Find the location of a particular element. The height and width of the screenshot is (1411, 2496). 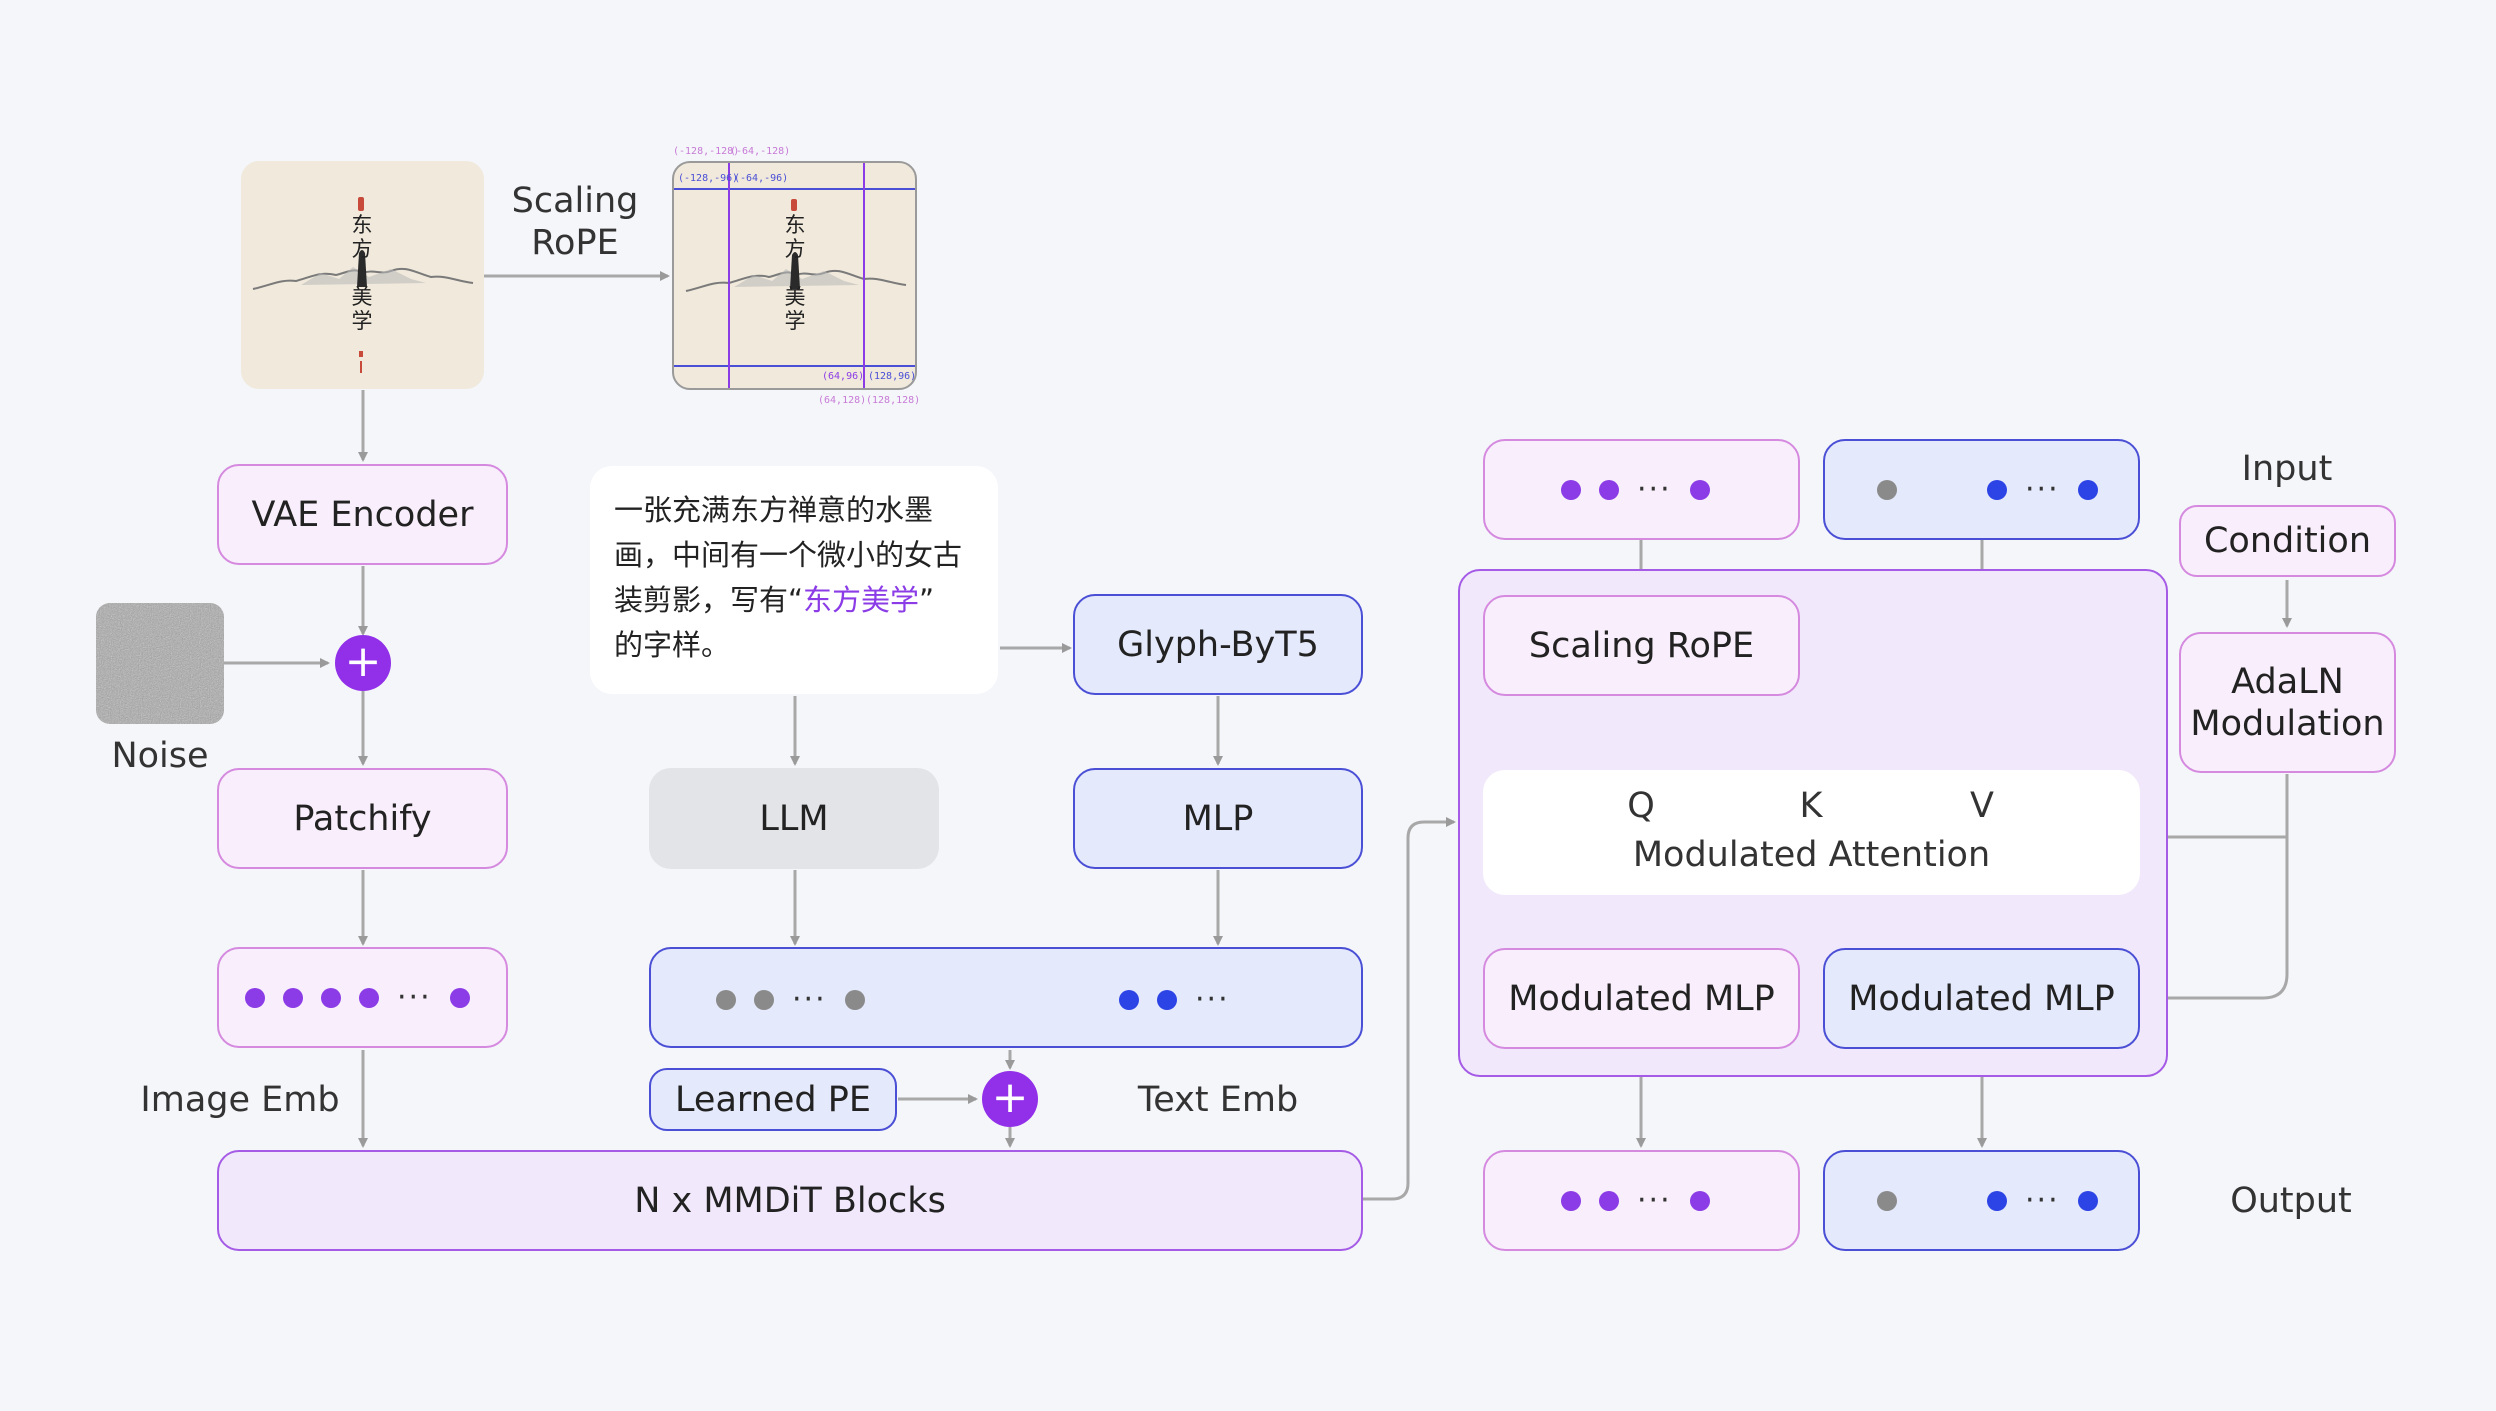

scaling-rope-box: Scaling RoPE is located at coordinates (1641, 645).